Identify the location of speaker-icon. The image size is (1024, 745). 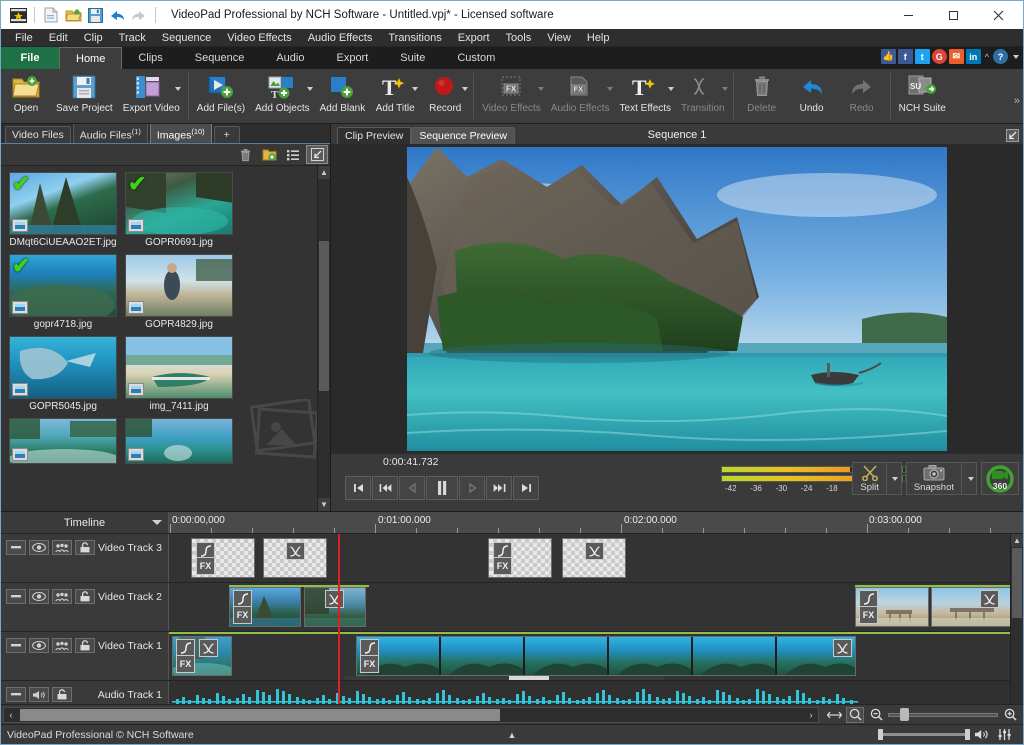
(981, 734).